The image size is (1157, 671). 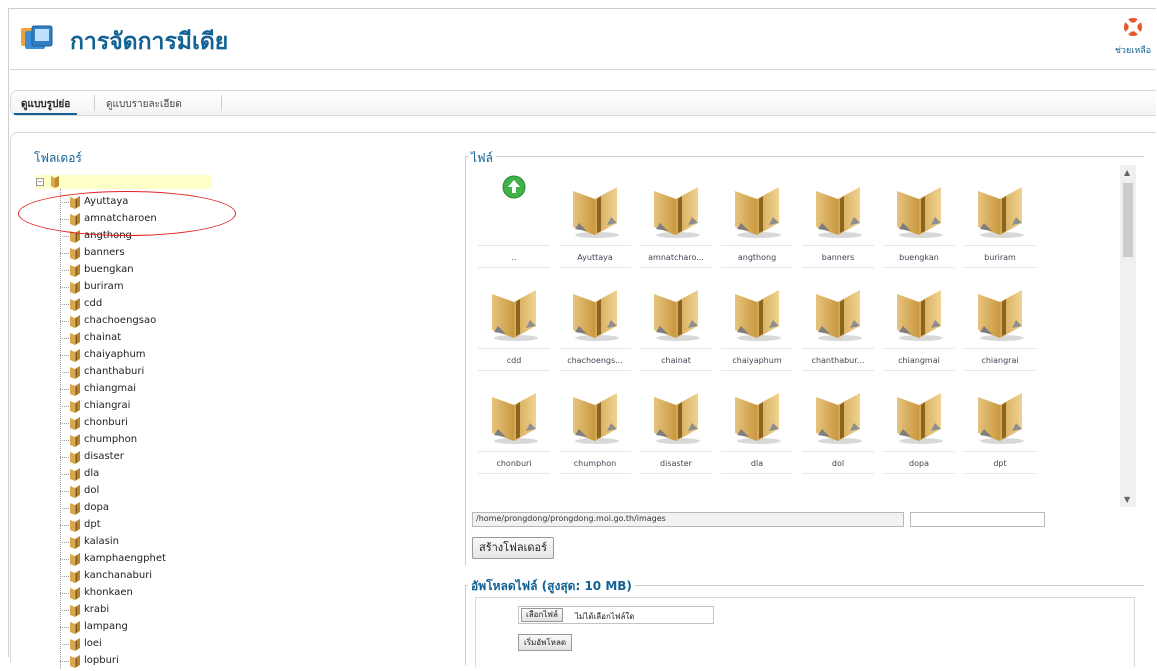 I want to click on create-folder-button: สร้างโฟลเดอร์, so click(x=513, y=548).